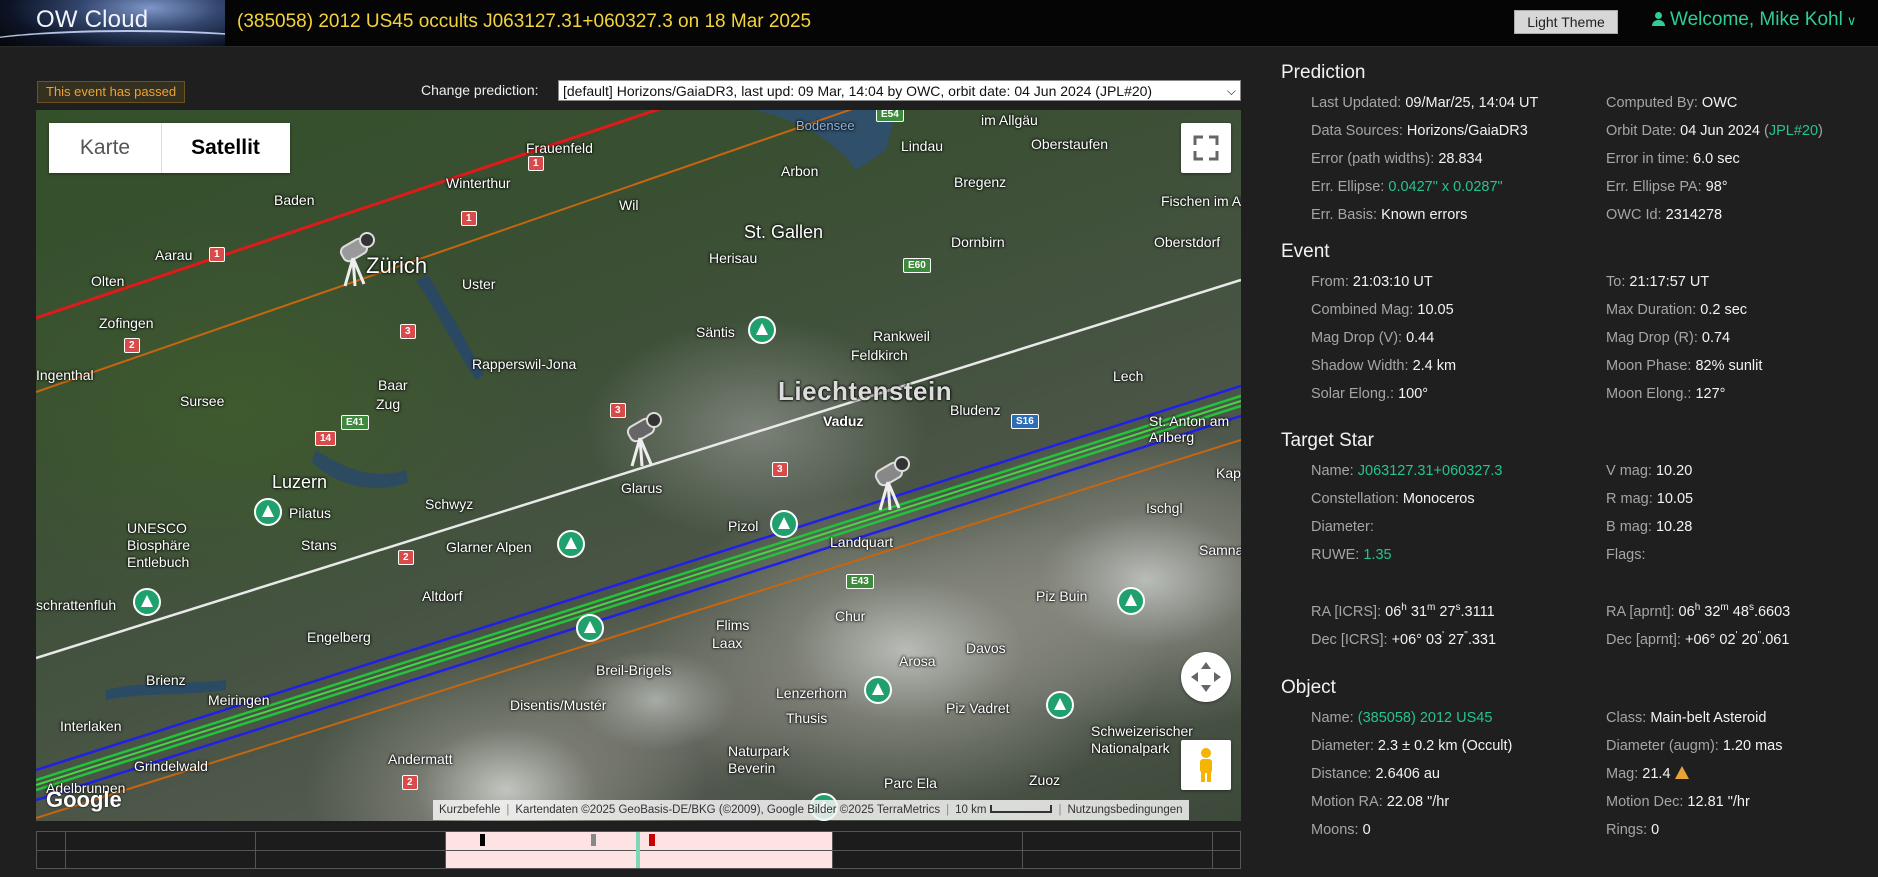 The height and width of the screenshot is (877, 1878). I want to click on label: Rings:, so click(1627, 830).